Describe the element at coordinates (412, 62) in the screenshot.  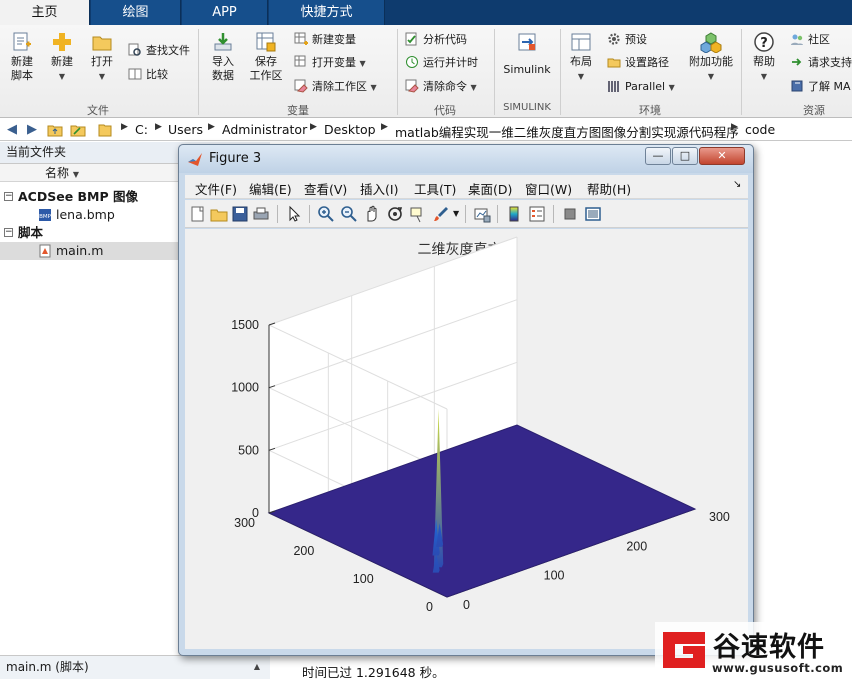
I see `run-time-icon` at that location.